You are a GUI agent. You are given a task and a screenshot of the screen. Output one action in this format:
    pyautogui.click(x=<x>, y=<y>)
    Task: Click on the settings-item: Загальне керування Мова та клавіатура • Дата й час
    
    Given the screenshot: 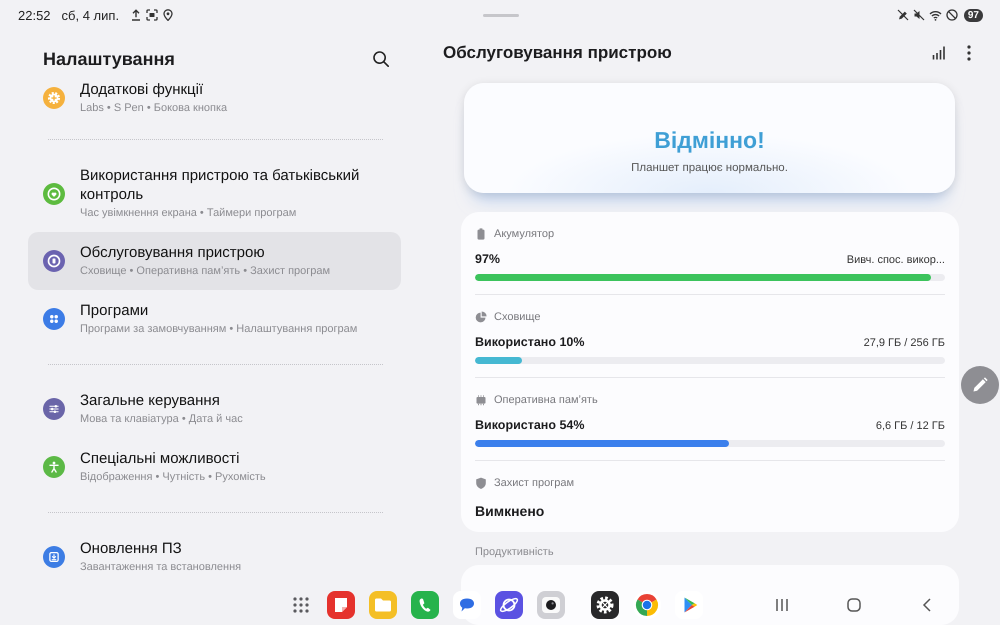 What is the action you would take?
    pyautogui.click(x=214, y=409)
    